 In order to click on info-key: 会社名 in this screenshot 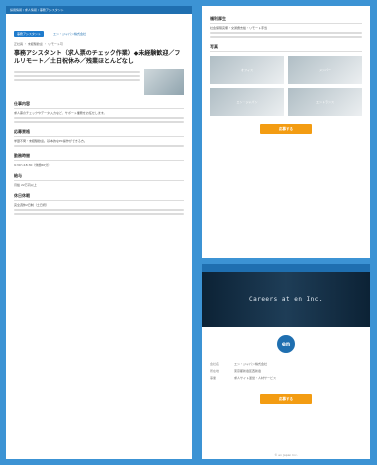, I will do `click(215, 364)`.